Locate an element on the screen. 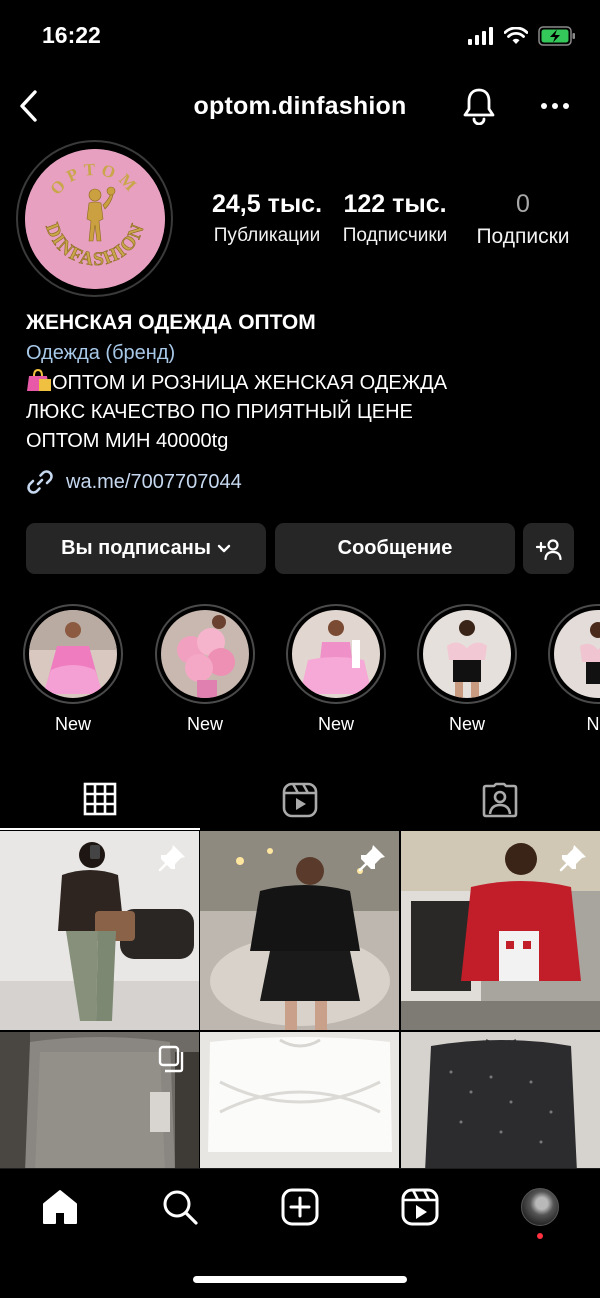 The height and width of the screenshot is (1298, 600). nav-reels is located at coordinates (420, 1207).